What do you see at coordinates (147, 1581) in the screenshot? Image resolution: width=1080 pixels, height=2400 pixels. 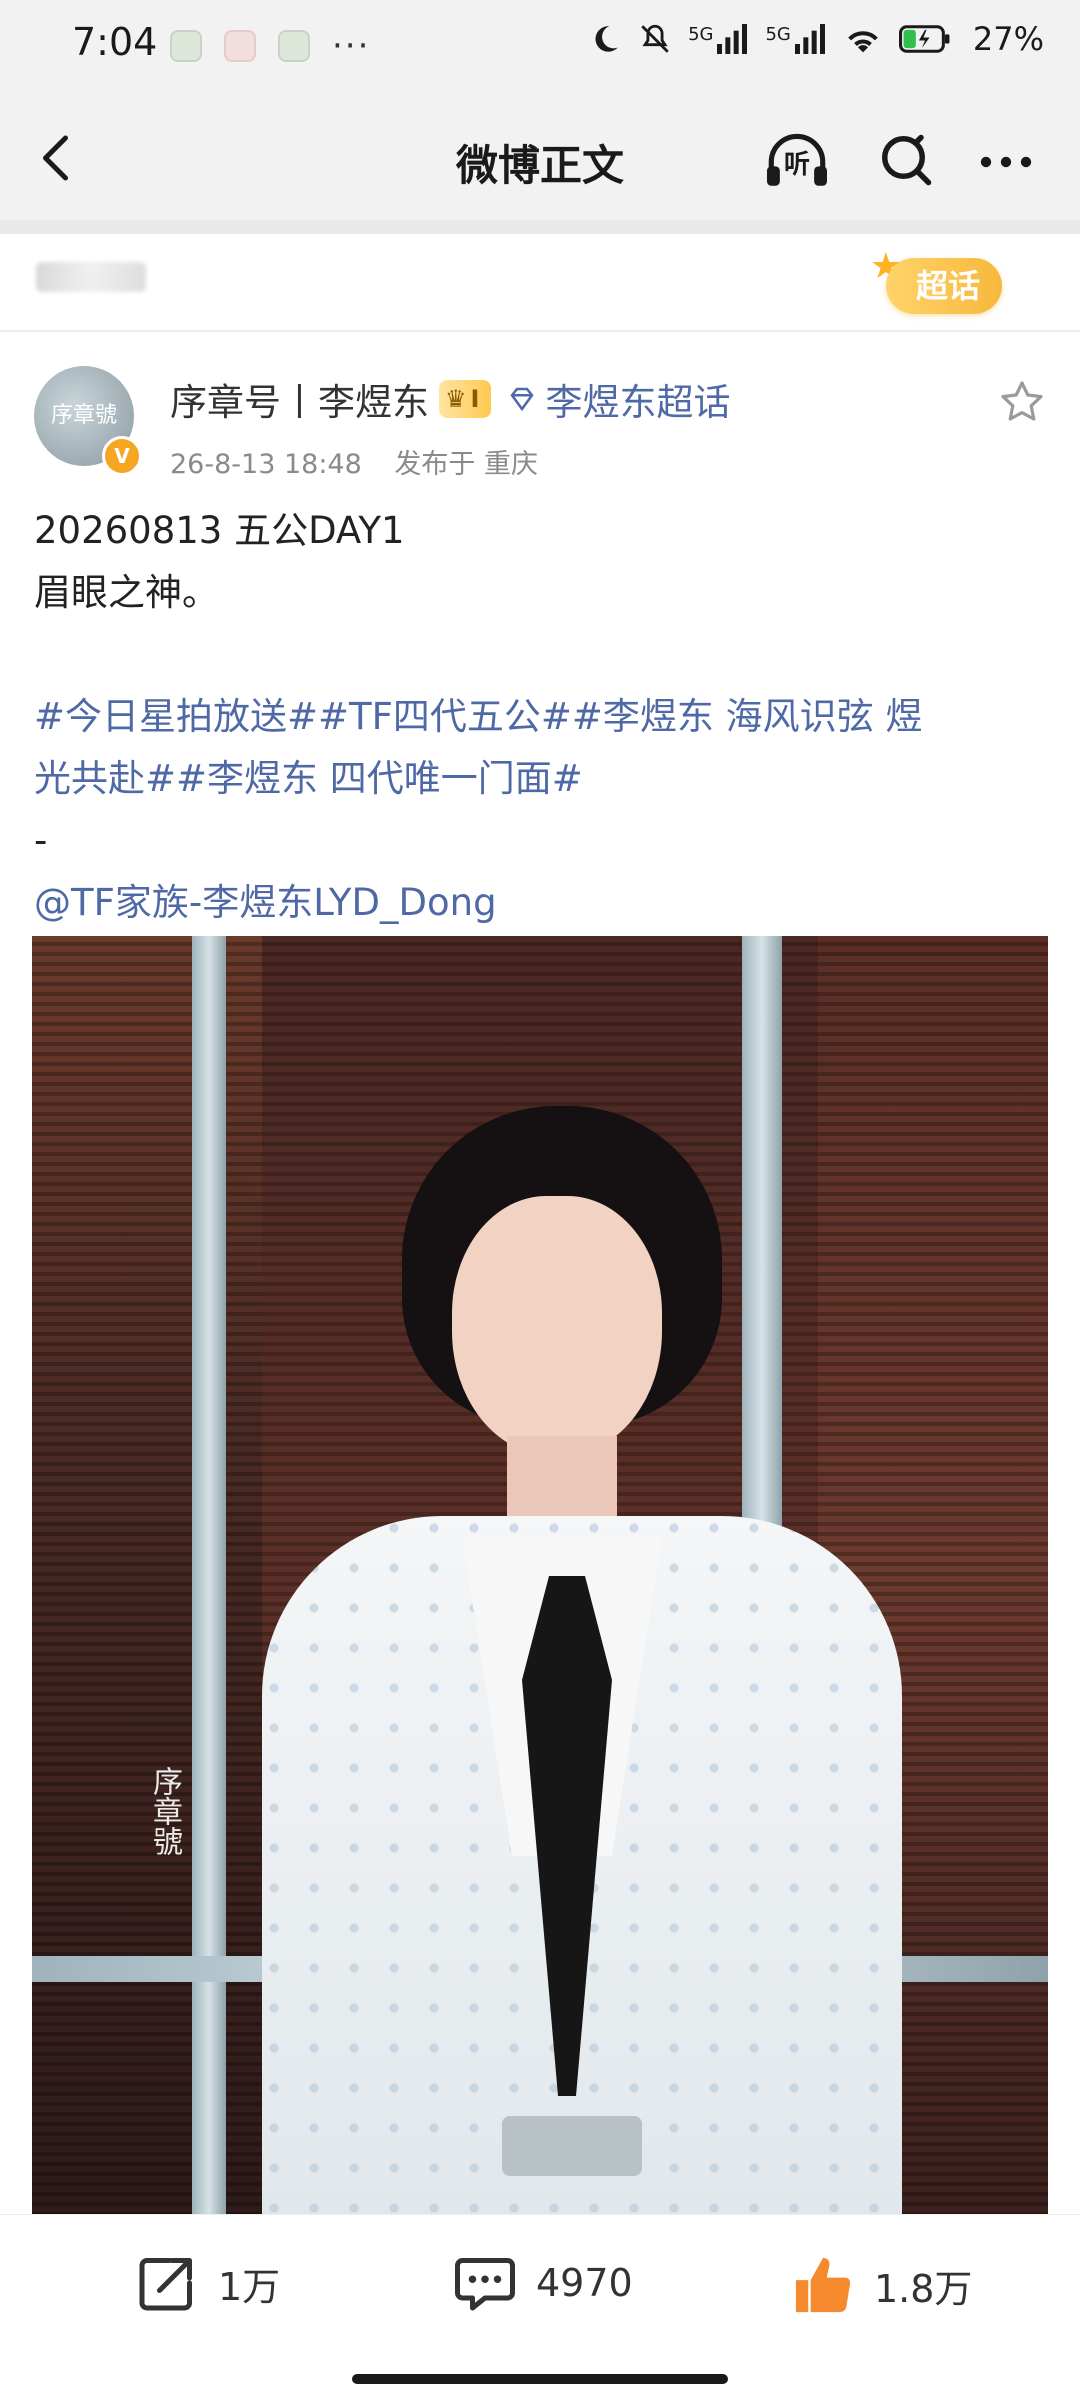 I see `photo-background` at bounding box center [147, 1581].